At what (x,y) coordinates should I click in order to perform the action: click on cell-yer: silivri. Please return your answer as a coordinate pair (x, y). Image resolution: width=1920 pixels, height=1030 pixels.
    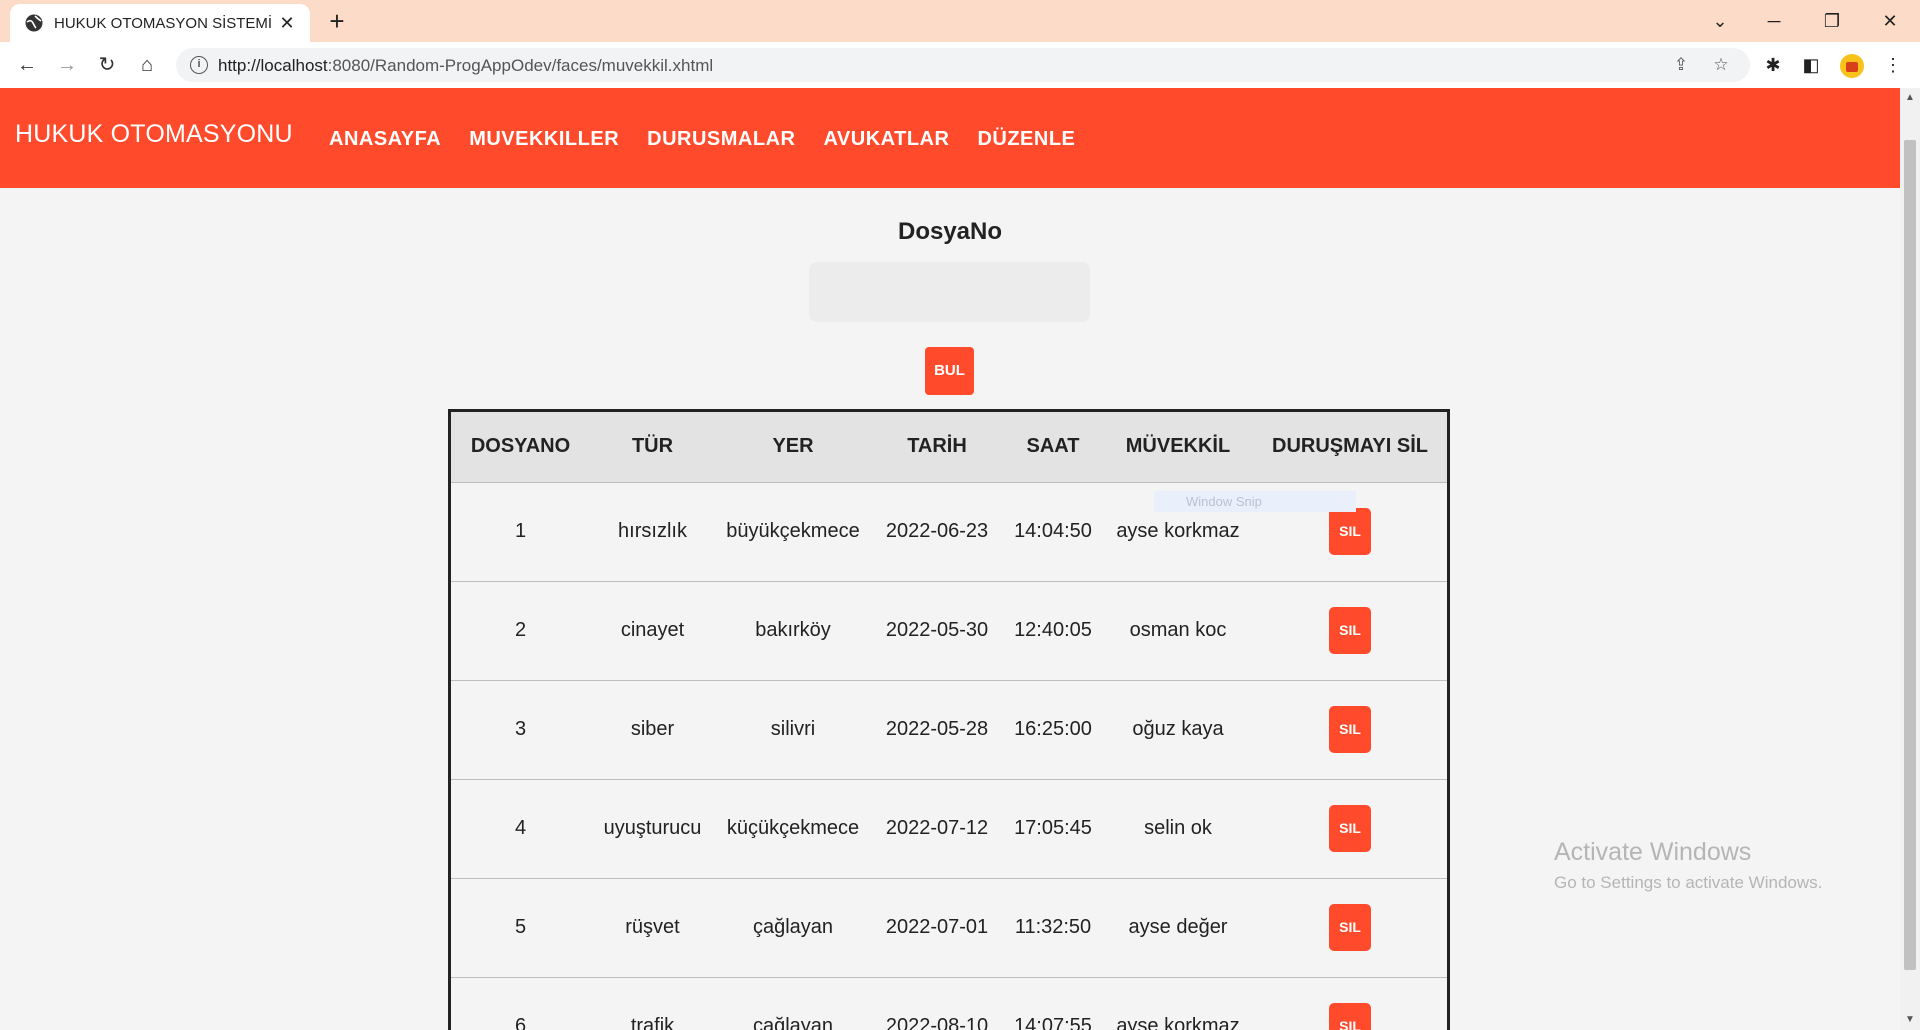
    Looking at the image, I should click on (793, 729).